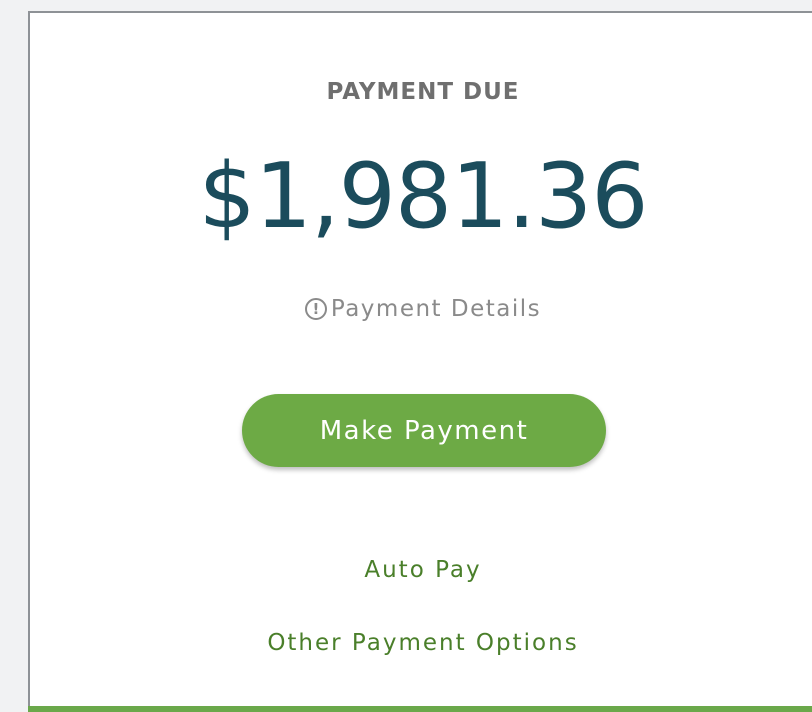  I want to click on card-accent-bar, so click(420, 709).